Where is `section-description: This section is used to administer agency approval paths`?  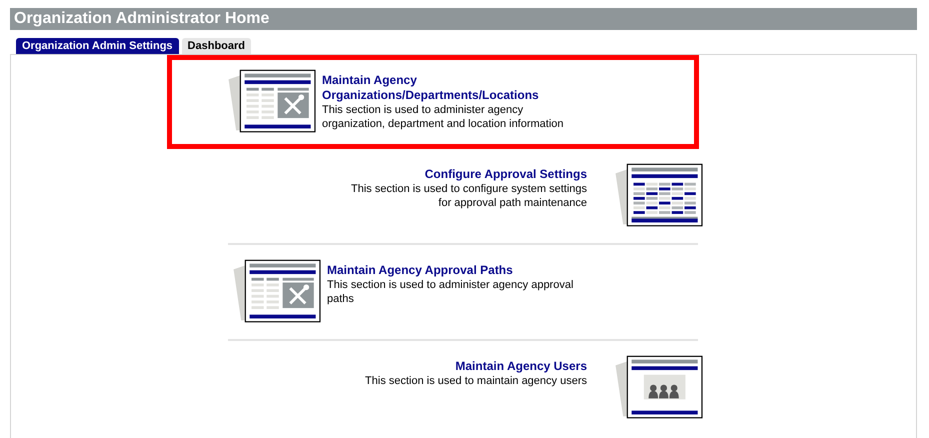 section-description: This section is used to administer agency approval paths is located at coordinates (450, 292).